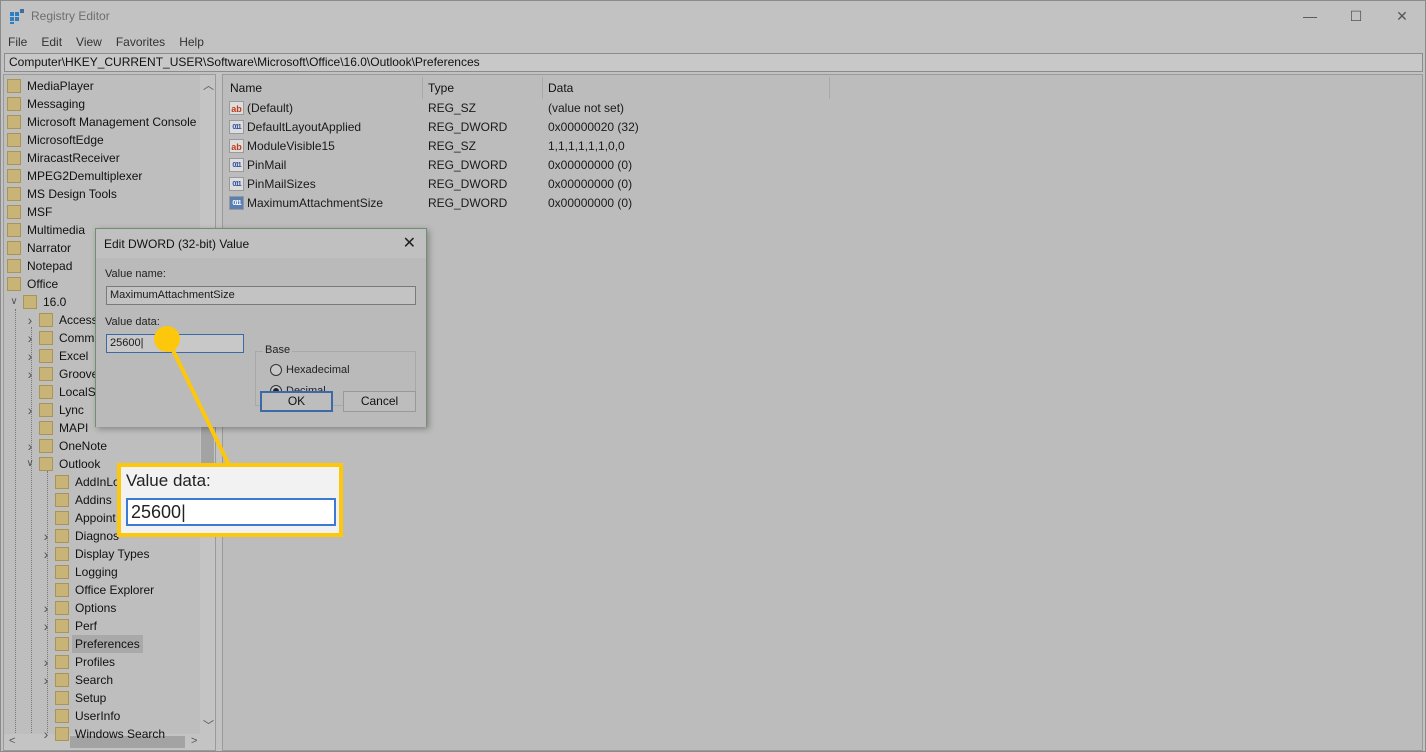 Image resolution: width=1426 pixels, height=752 pixels. I want to click on menu-view: View, so click(89, 42).